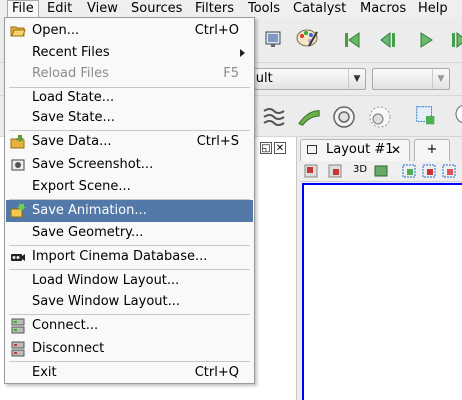 This screenshot has height=400, width=462. Describe the element at coordinates (71, 52) in the screenshot. I see `menu-item-label: Recent Files` at that location.